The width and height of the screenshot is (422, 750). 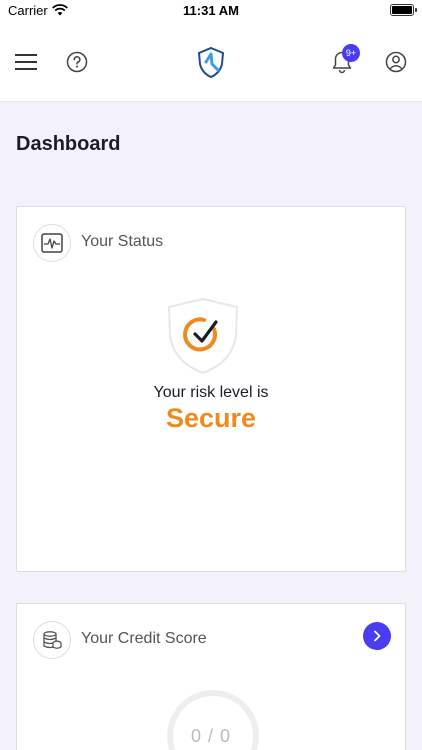 I want to click on credit-score-open-button, so click(x=377, y=636).